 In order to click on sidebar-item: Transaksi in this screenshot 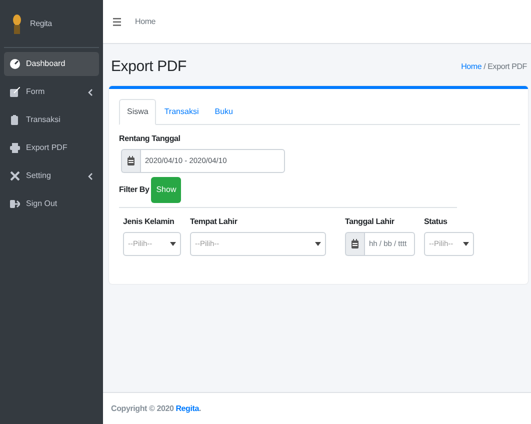, I will do `click(51, 120)`.